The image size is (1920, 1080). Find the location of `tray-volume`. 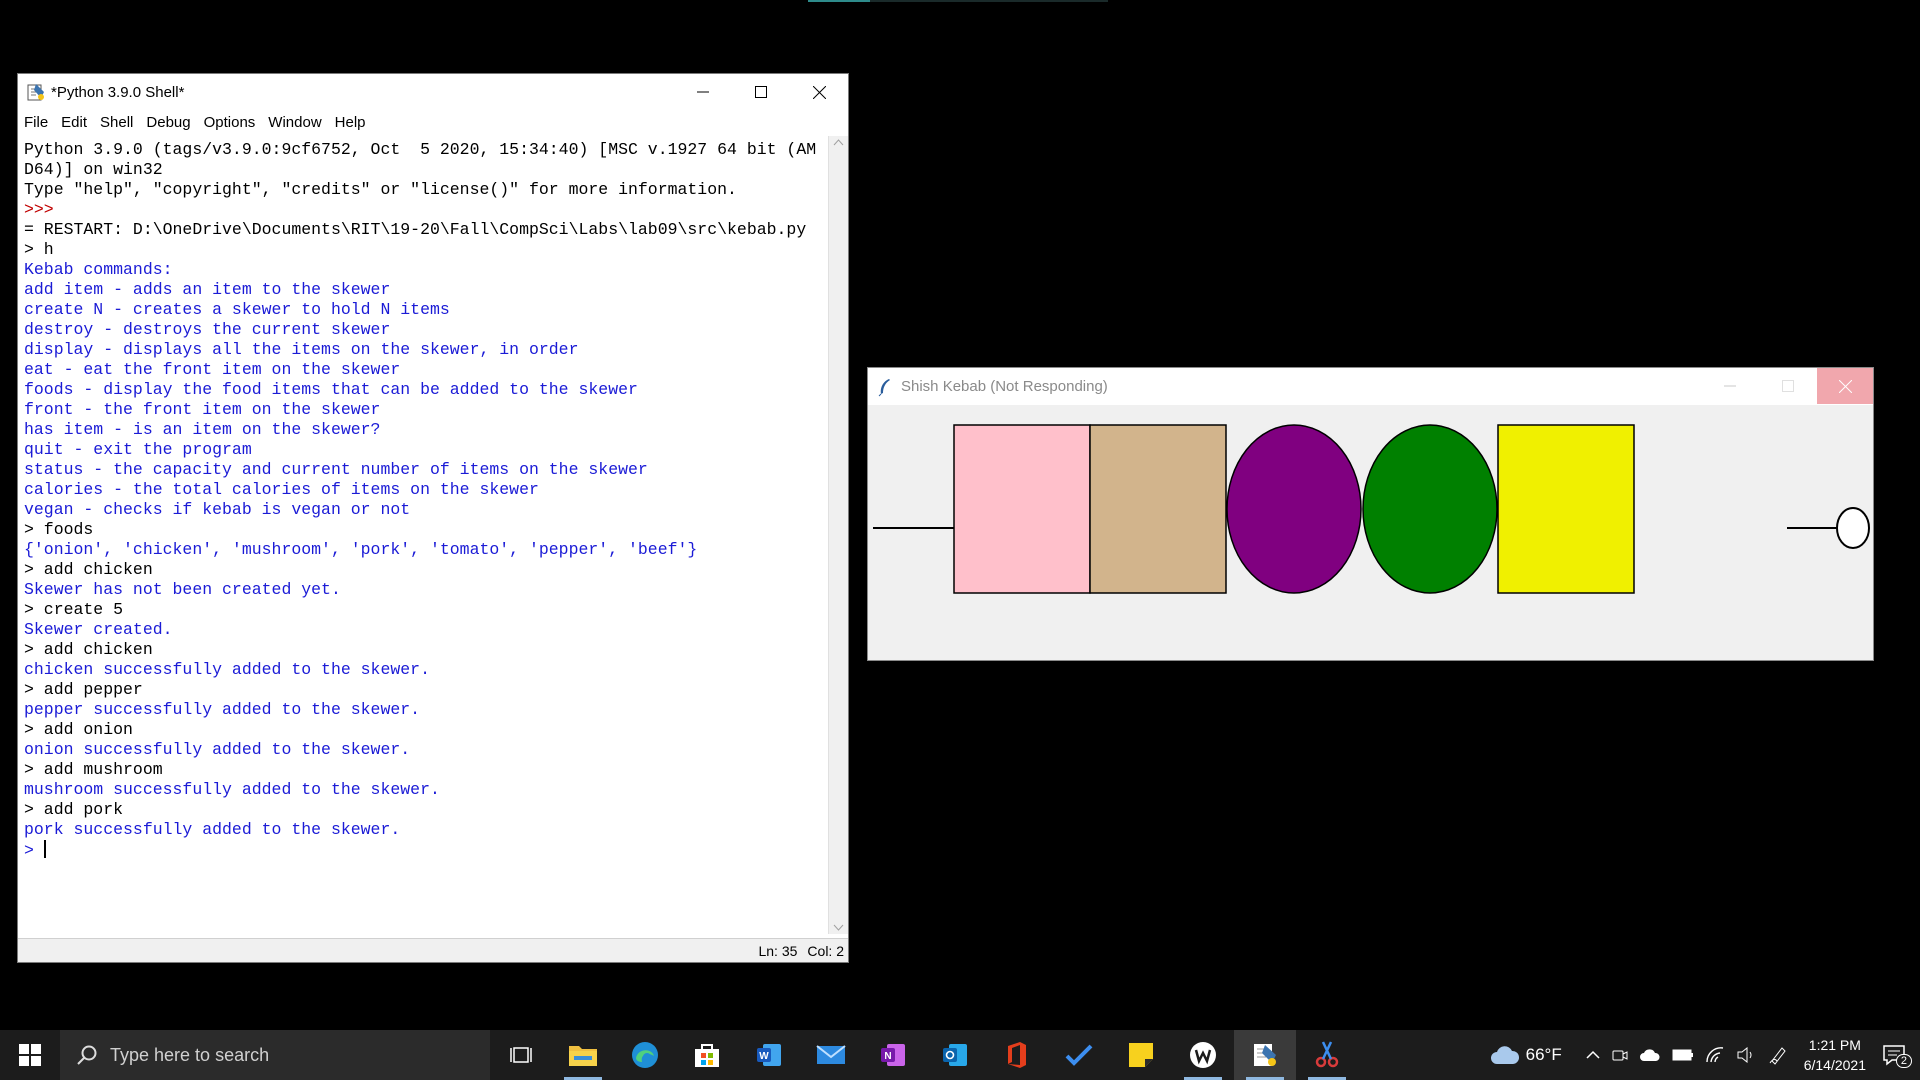

tray-volume is located at coordinates (1746, 1055).